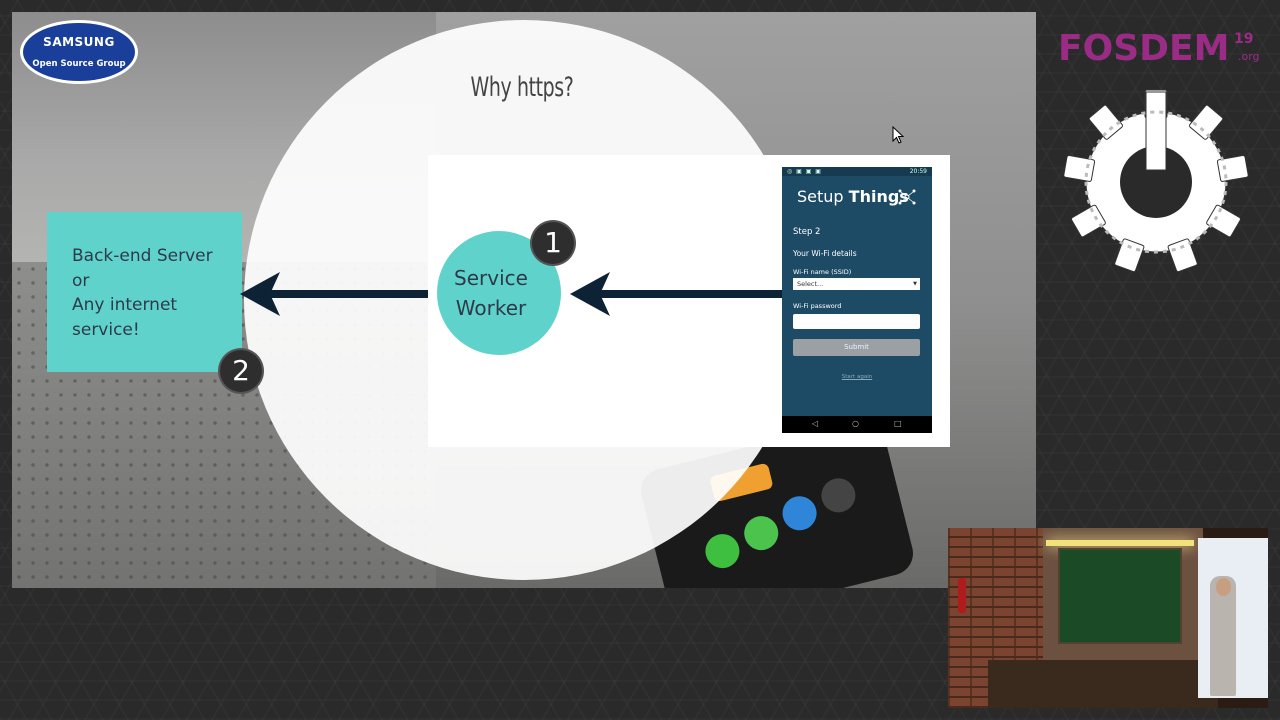 This screenshot has height=720, width=1280. I want to click on recents-icon: □, so click(898, 423).